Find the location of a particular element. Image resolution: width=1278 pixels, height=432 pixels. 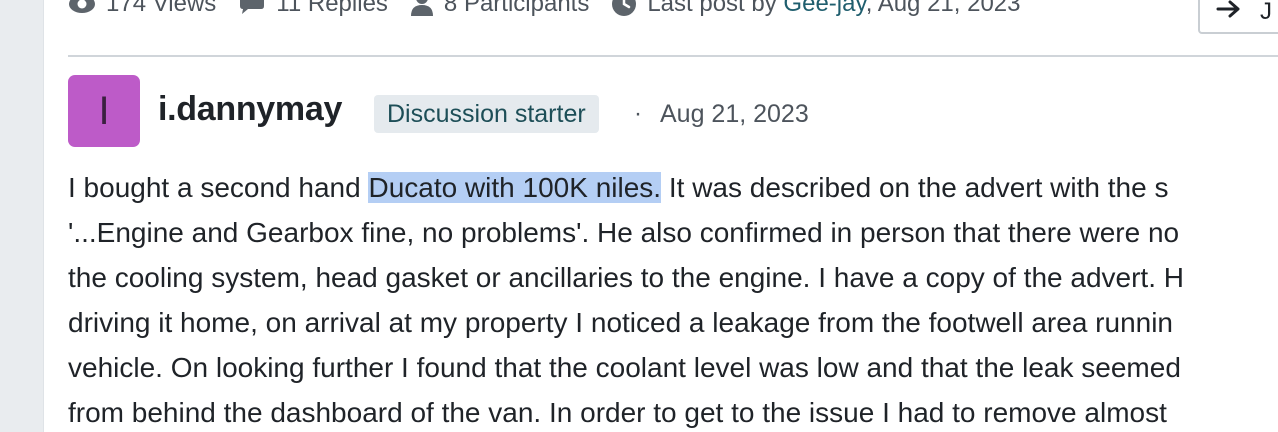

participants-count: 8 Participants is located at coordinates (516, 8).